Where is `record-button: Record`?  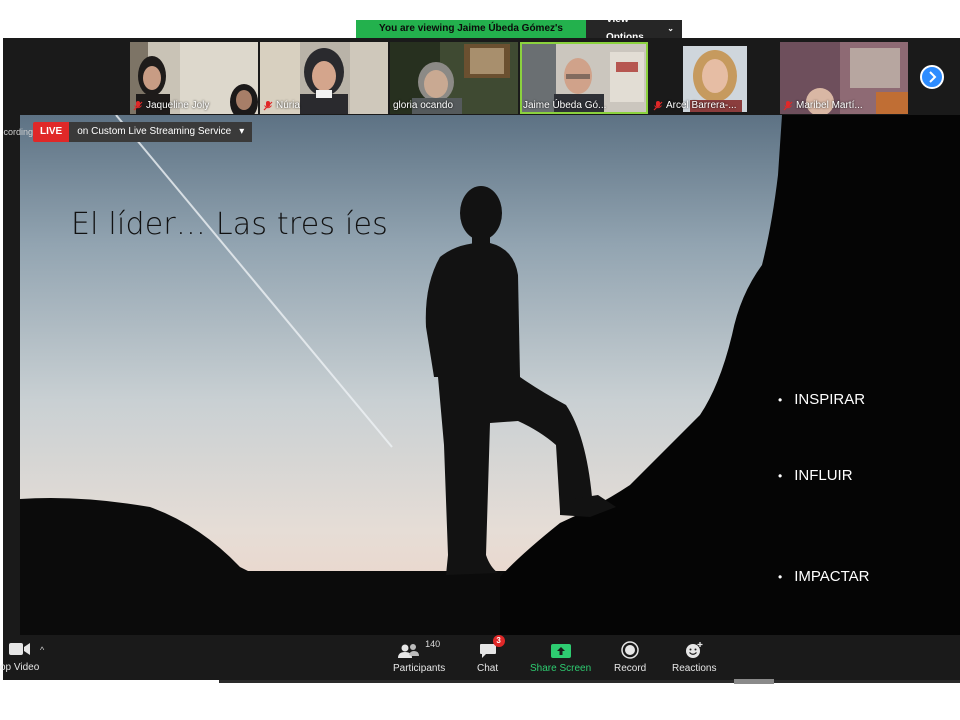
record-button: Record is located at coordinates (630, 654).